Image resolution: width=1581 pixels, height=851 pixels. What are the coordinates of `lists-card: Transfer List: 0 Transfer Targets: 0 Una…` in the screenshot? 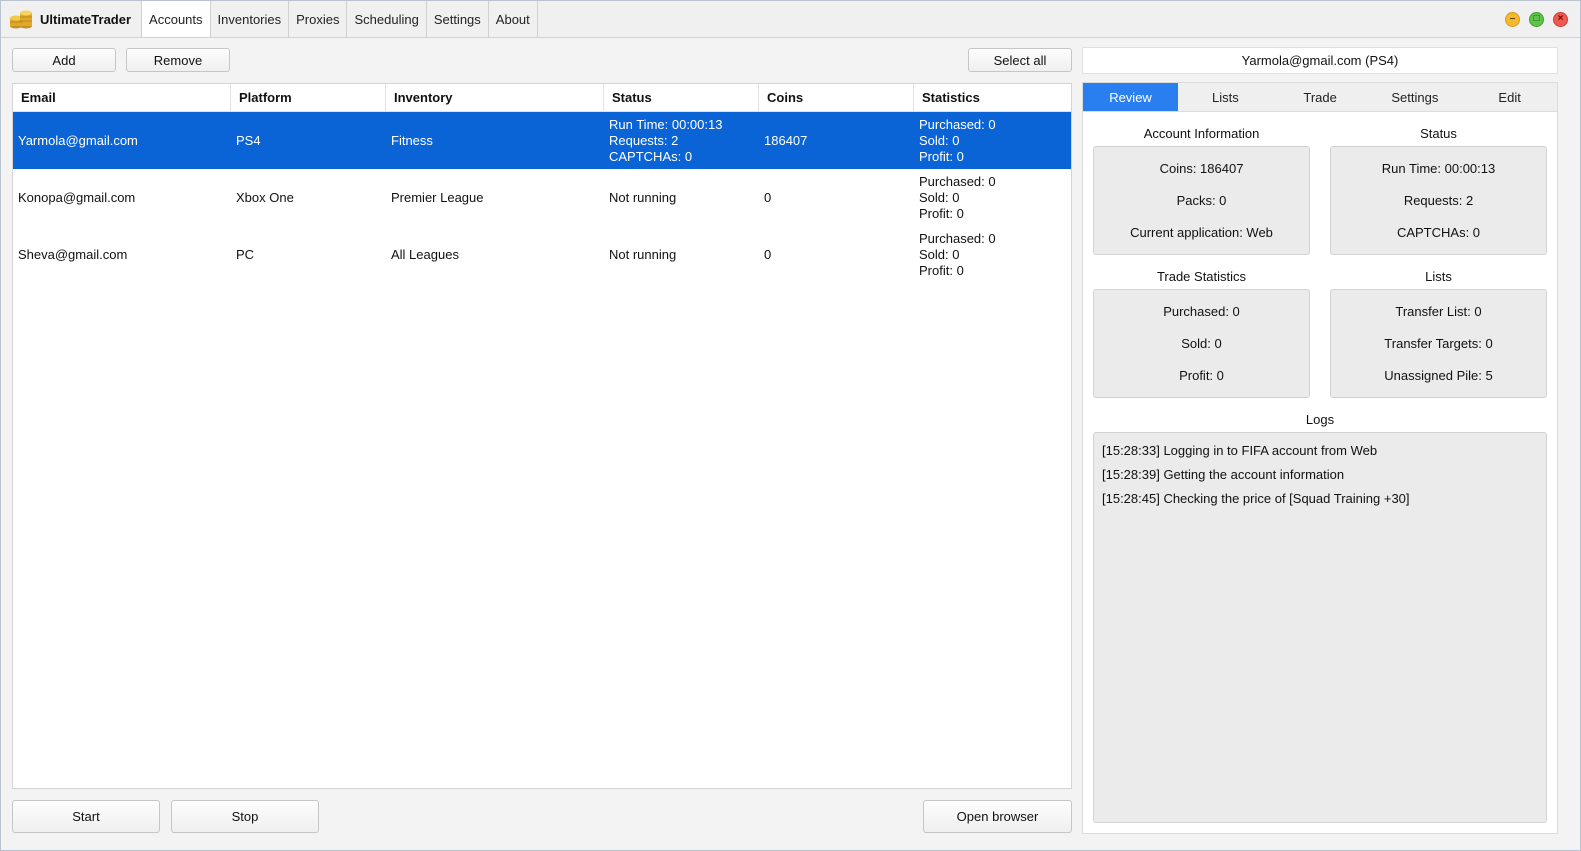 It's located at (1438, 343).